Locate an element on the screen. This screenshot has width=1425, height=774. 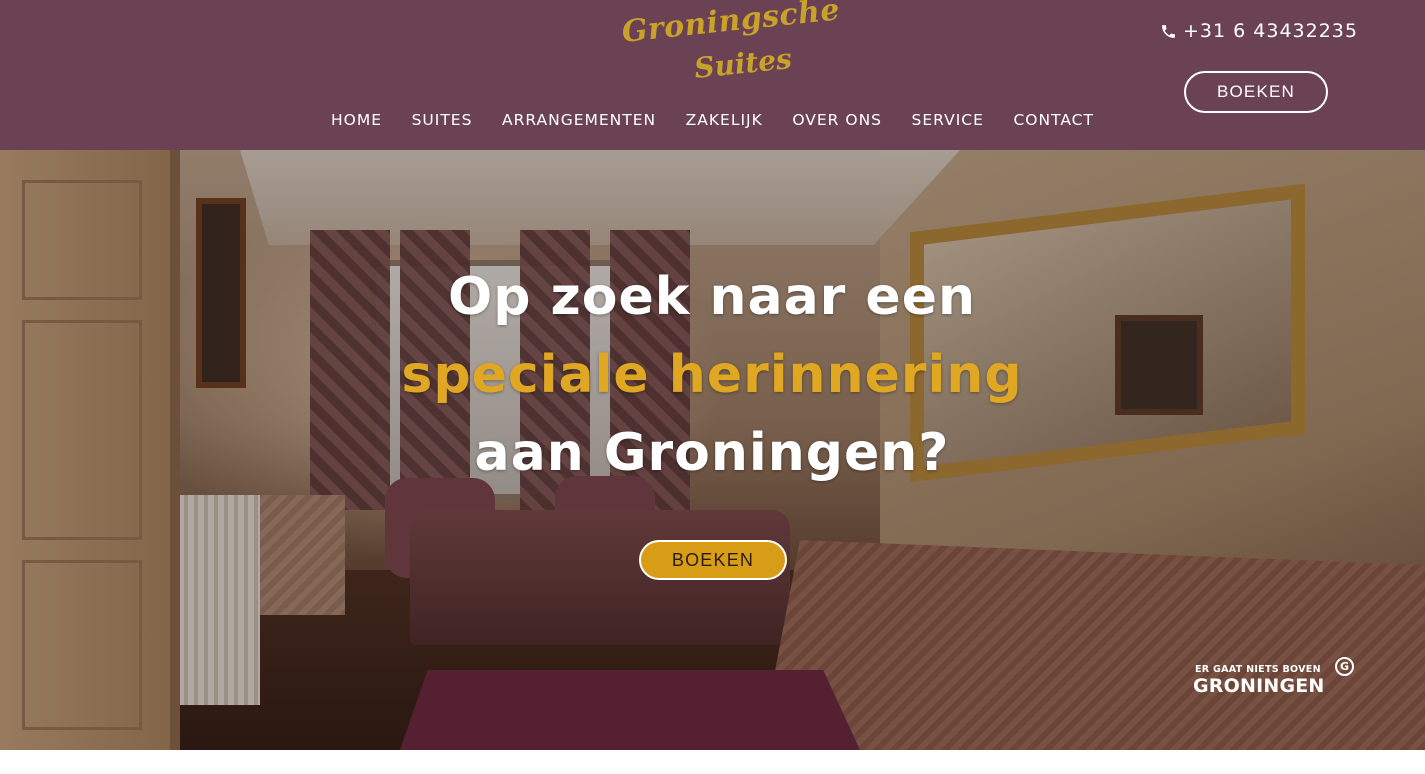
nav-item-arrangementen: ARRANGEMENTEN is located at coordinates (579, 120).